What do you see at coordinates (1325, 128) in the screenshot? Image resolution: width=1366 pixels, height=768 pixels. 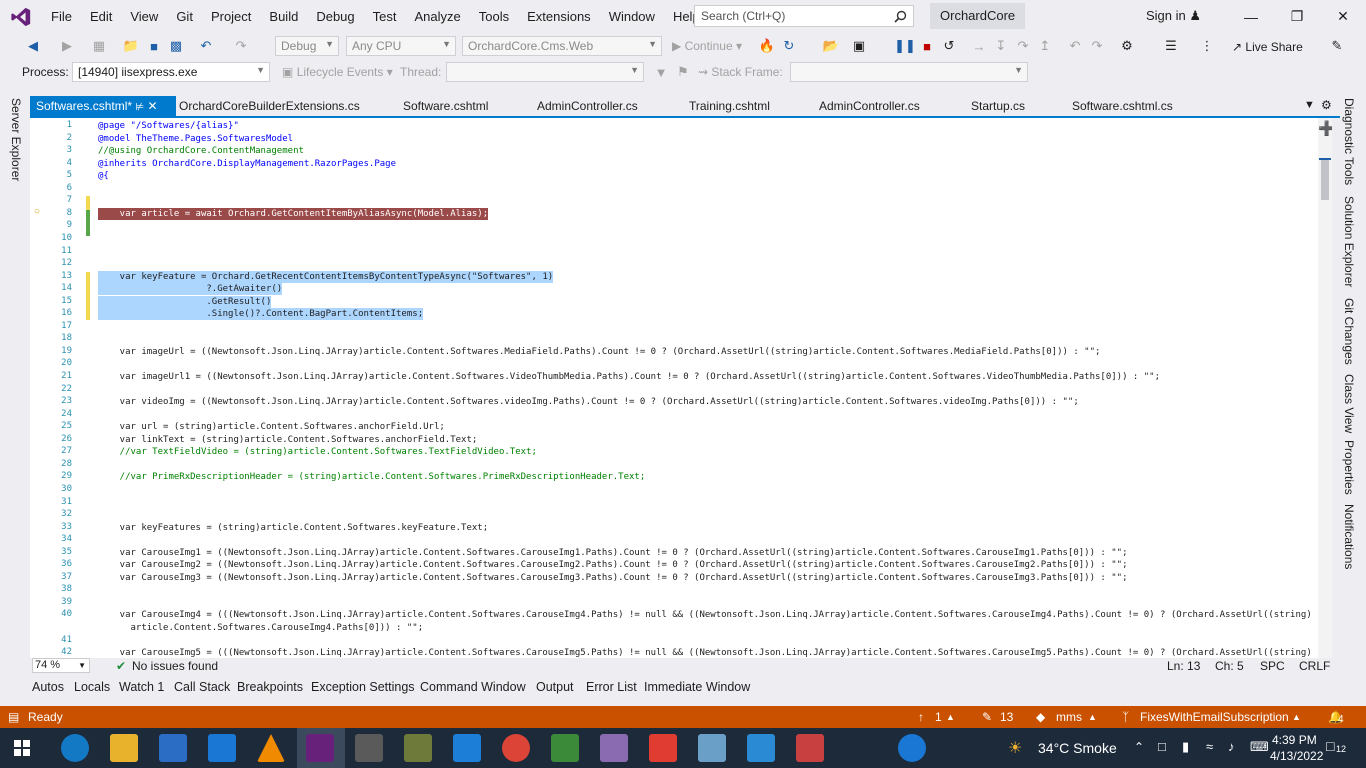 I see `split-editor-icon: ➕` at bounding box center [1325, 128].